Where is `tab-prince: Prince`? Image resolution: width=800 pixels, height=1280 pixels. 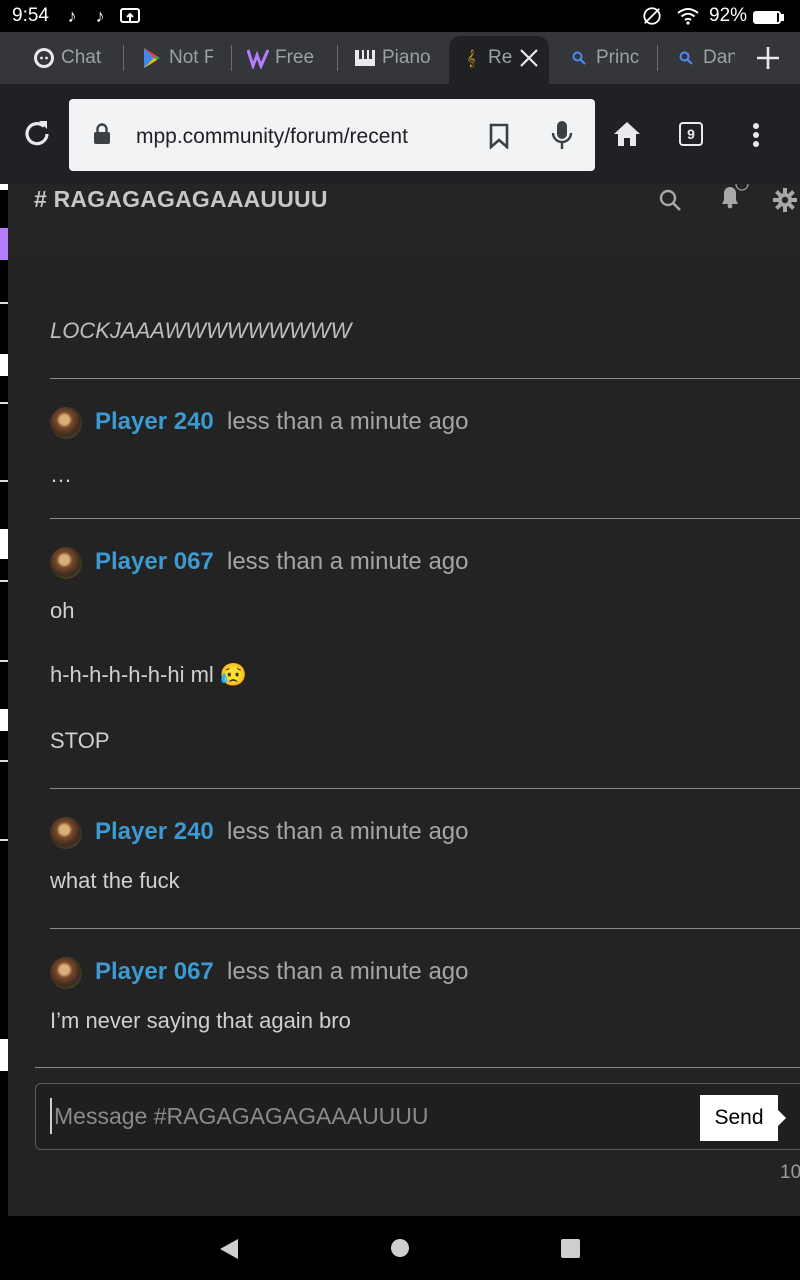
tab-prince: Prince is located at coordinates (604, 58).